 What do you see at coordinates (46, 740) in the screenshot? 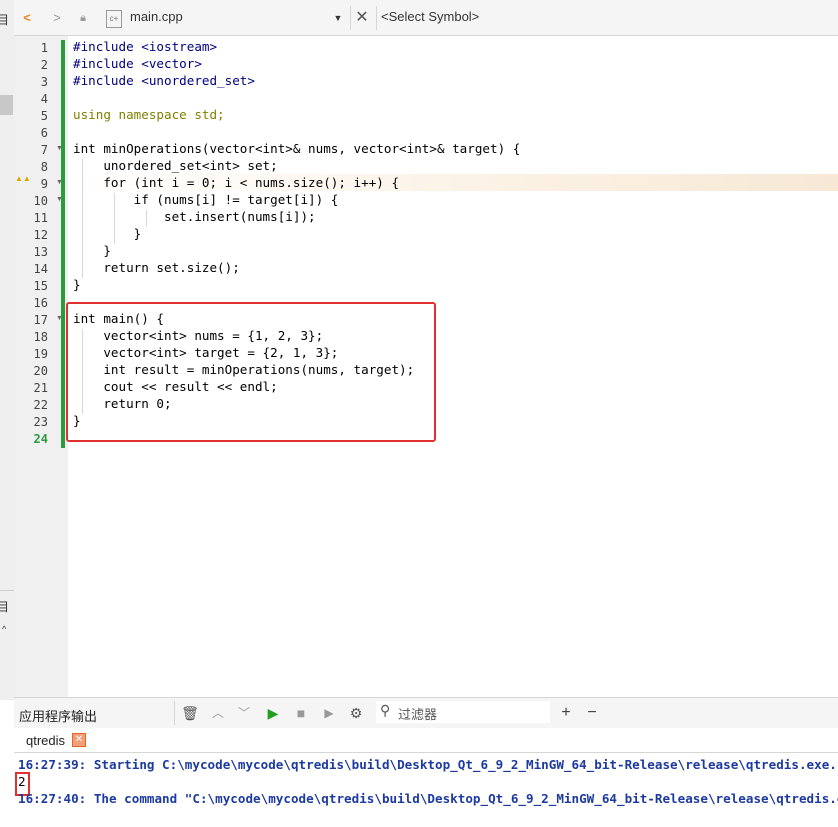
I see `tab-label: qtredis` at bounding box center [46, 740].